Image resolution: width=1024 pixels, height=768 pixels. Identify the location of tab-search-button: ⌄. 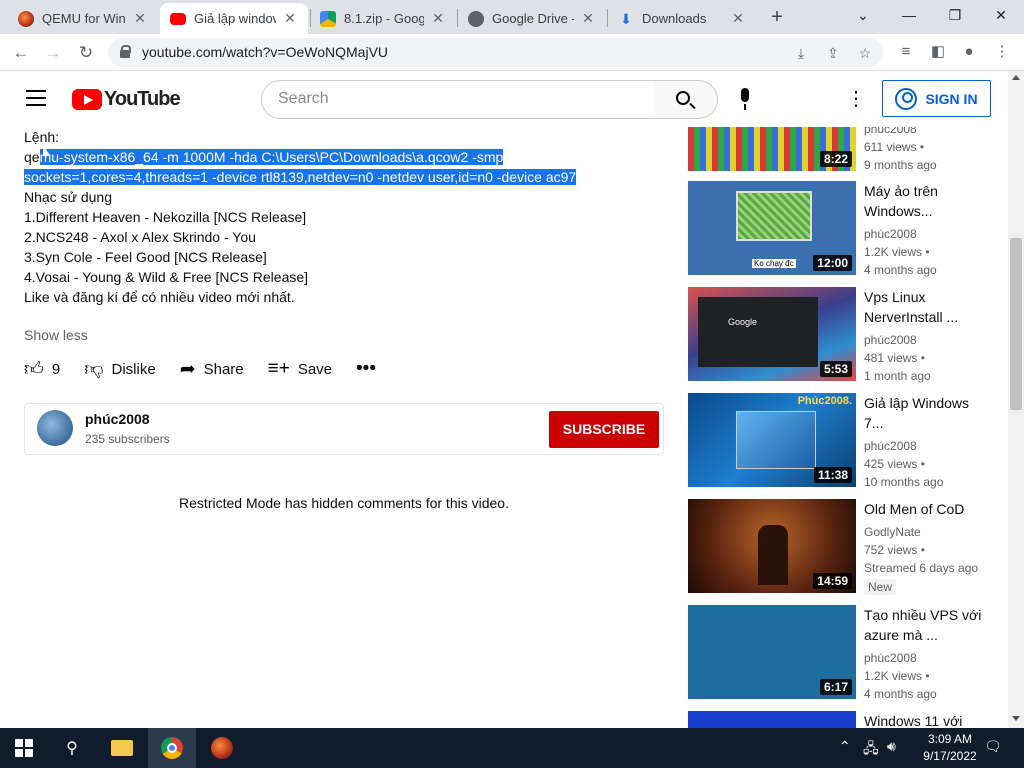
(863, 16).